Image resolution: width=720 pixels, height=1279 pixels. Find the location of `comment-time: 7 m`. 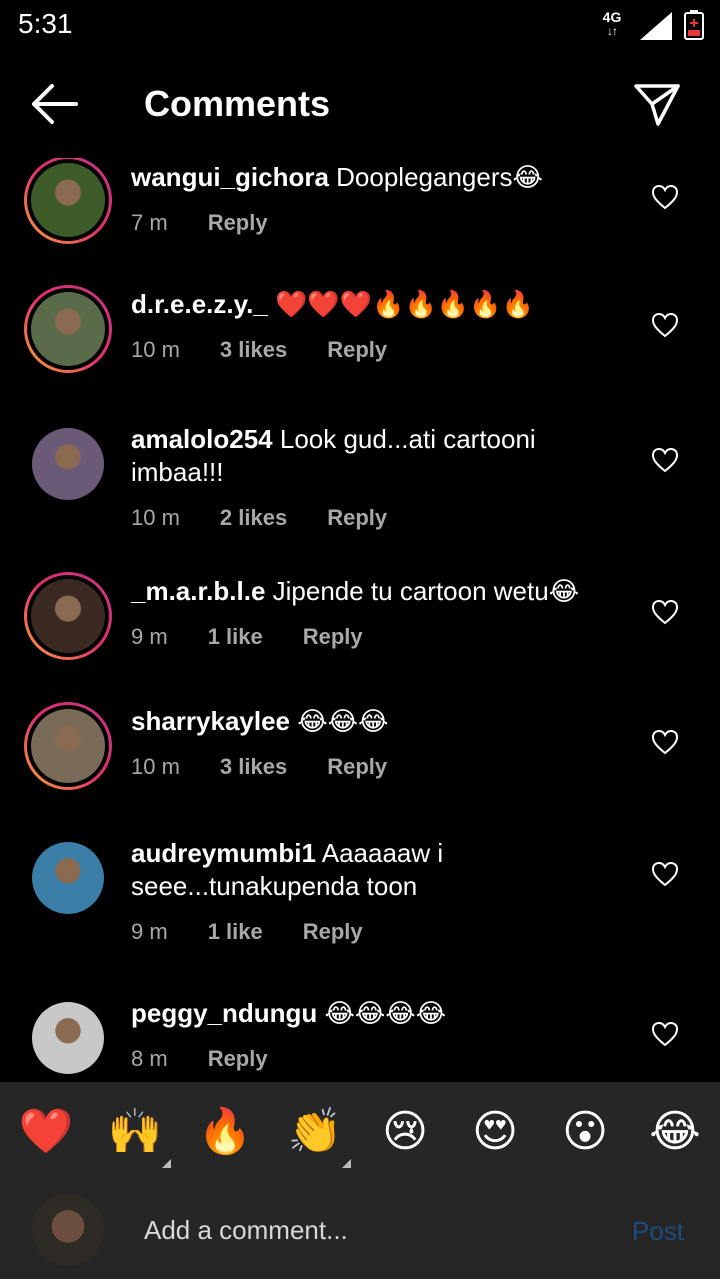

comment-time: 7 m is located at coordinates (149, 222).